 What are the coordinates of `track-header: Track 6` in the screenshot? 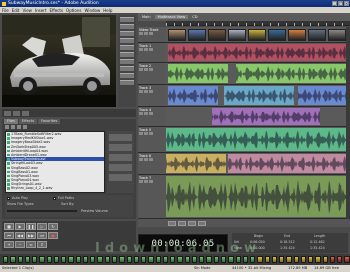 It's located at (152, 164).